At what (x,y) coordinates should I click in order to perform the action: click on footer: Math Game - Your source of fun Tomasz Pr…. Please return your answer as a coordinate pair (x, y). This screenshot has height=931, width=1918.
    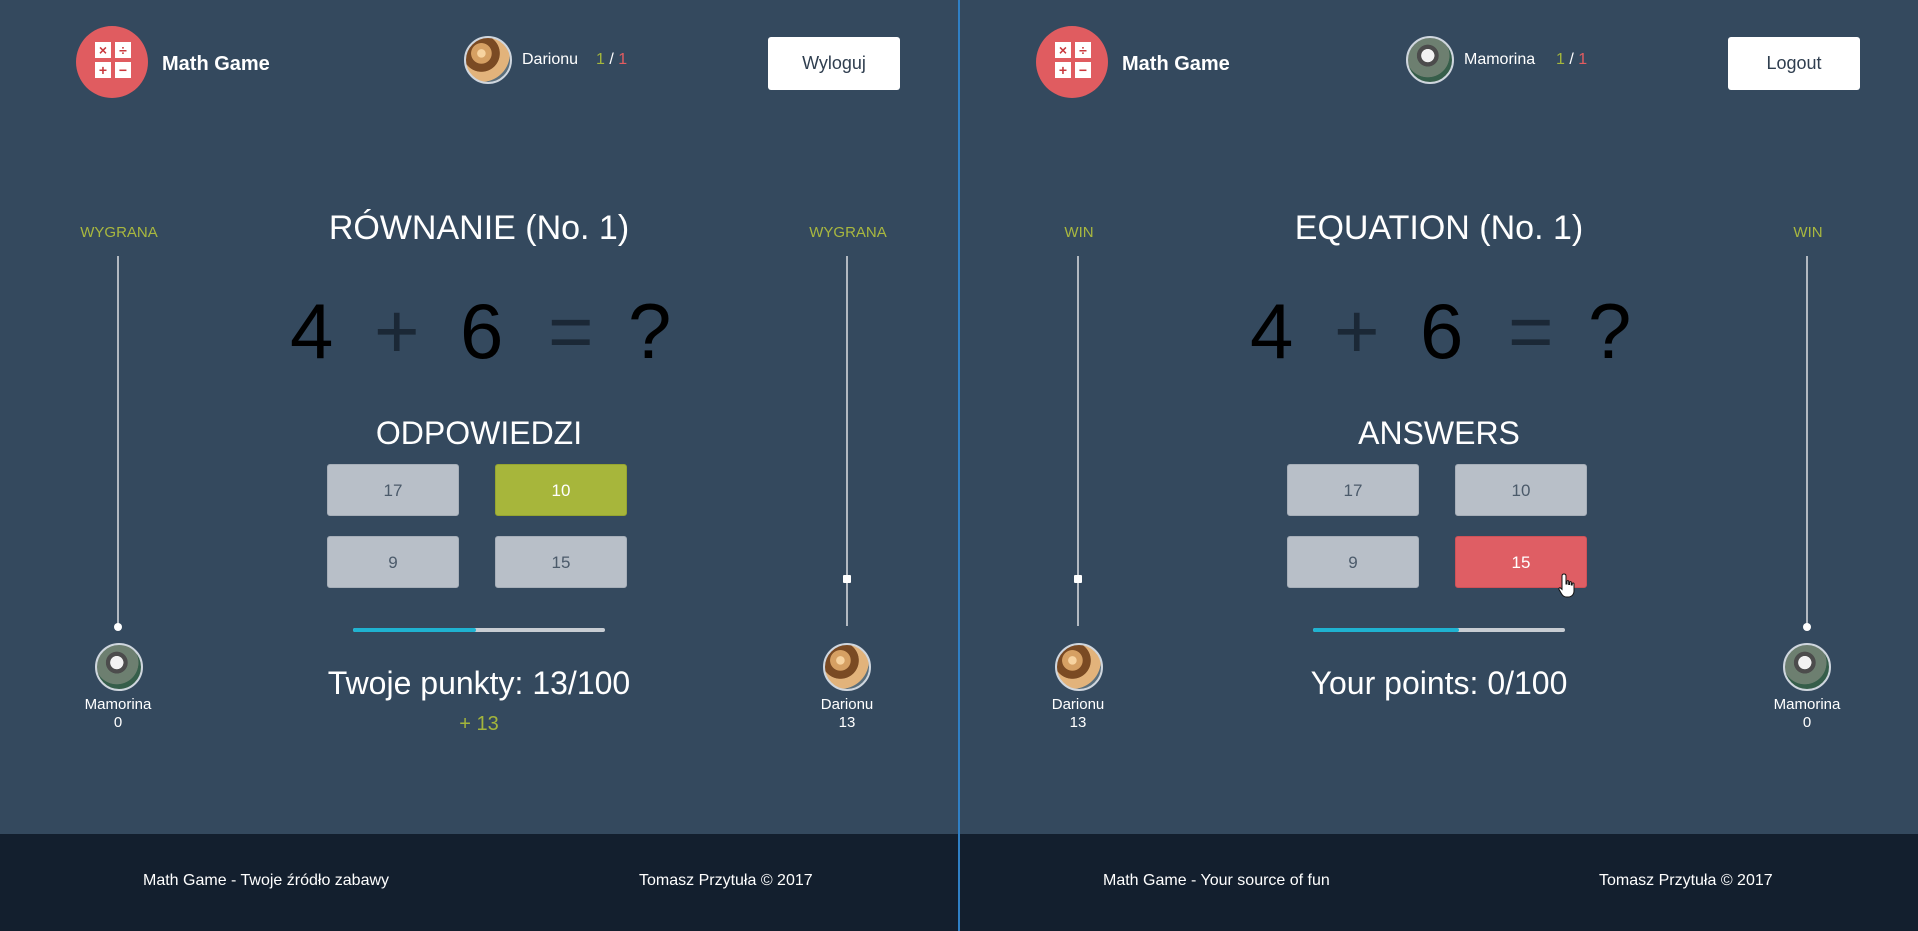
    Looking at the image, I should click on (1439, 882).